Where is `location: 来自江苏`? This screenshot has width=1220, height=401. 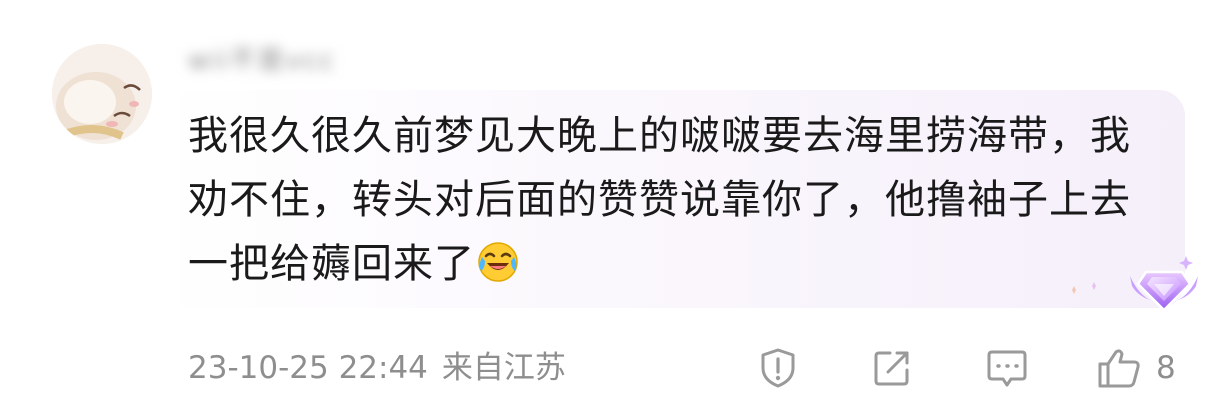 location: 来自江苏 is located at coordinates (503, 368).